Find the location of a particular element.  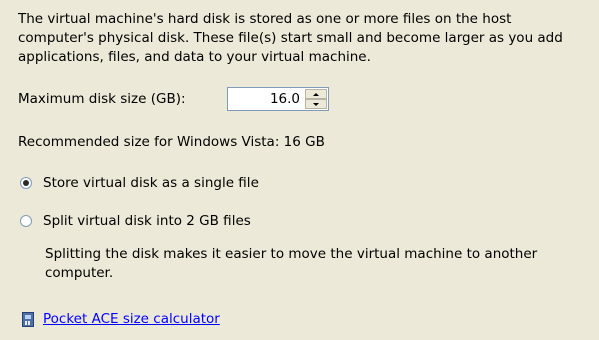

single-file-radio is located at coordinates (26, 183).